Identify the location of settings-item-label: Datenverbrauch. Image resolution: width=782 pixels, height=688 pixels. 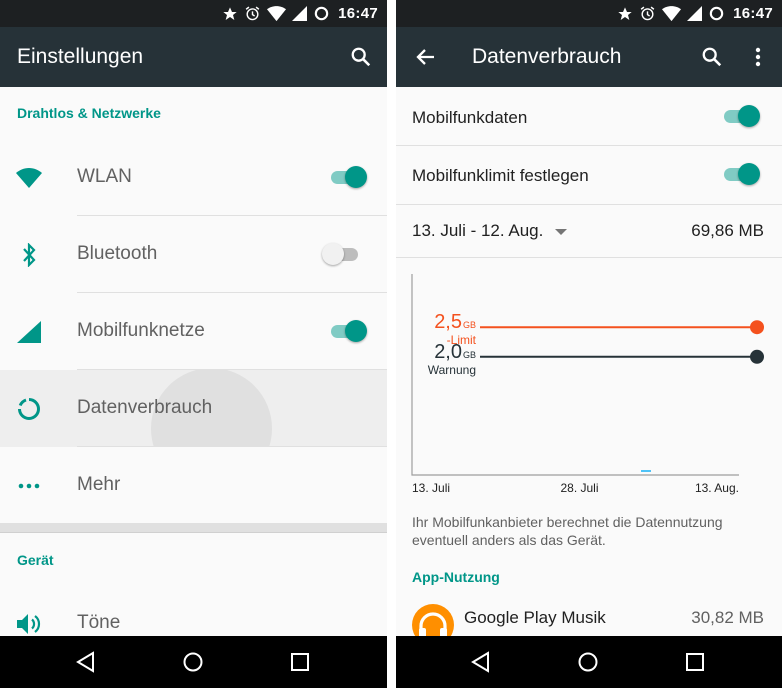
(145, 407).